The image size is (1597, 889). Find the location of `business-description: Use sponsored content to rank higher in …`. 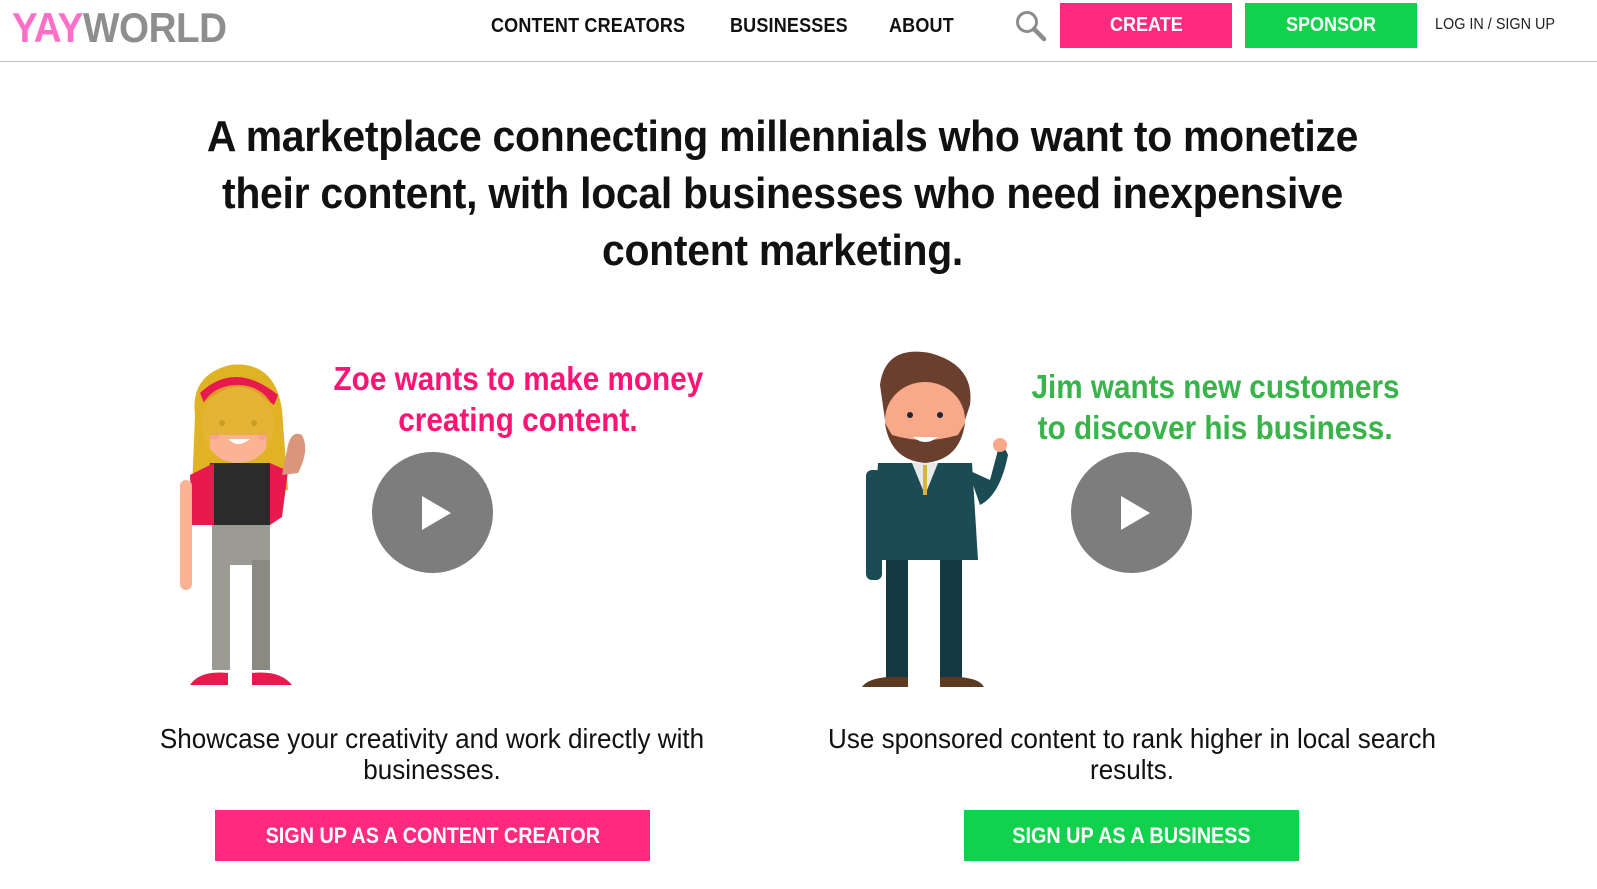

business-description: Use sponsored content to rank higher in … is located at coordinates (1132, 754).